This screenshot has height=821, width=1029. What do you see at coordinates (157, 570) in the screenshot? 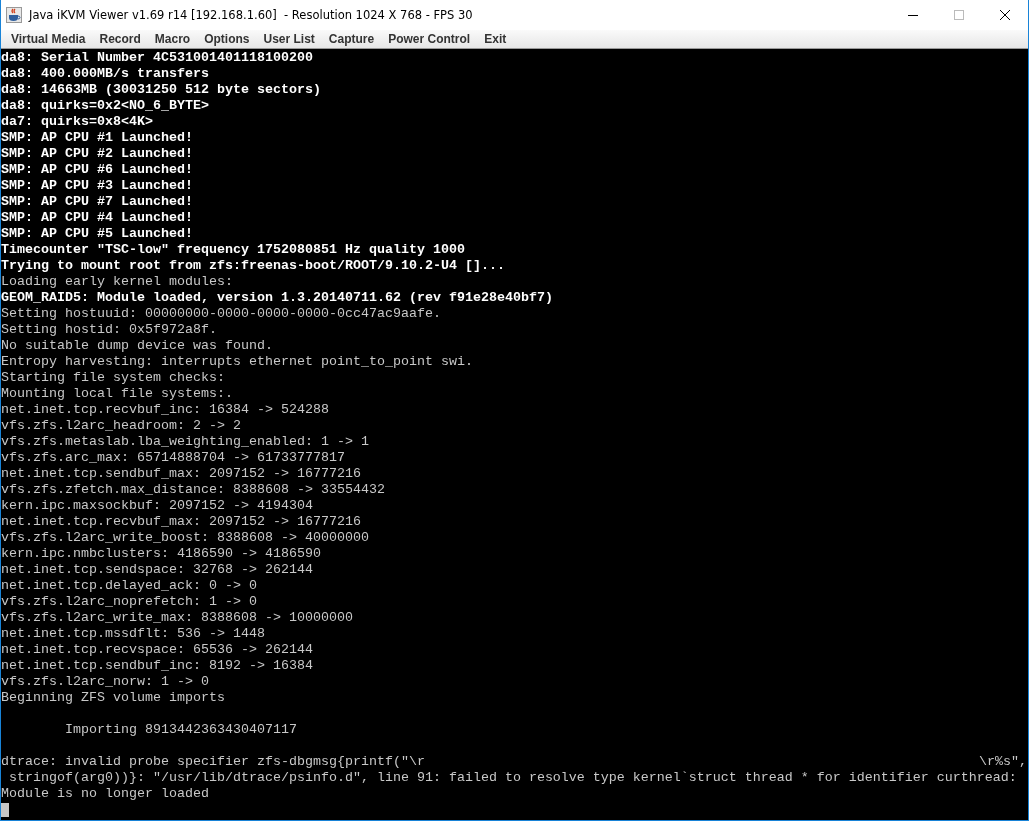
I see `console-line: net.inet.tcp.sendspace: 32768 -> 262144` at bounding box center [157, 570].